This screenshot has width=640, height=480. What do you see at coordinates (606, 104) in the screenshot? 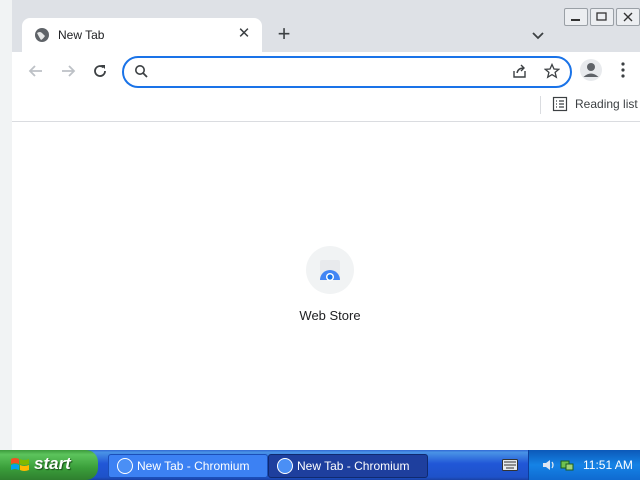
I see `reading-list-label: Reading list` at bounding box center [606, 104].